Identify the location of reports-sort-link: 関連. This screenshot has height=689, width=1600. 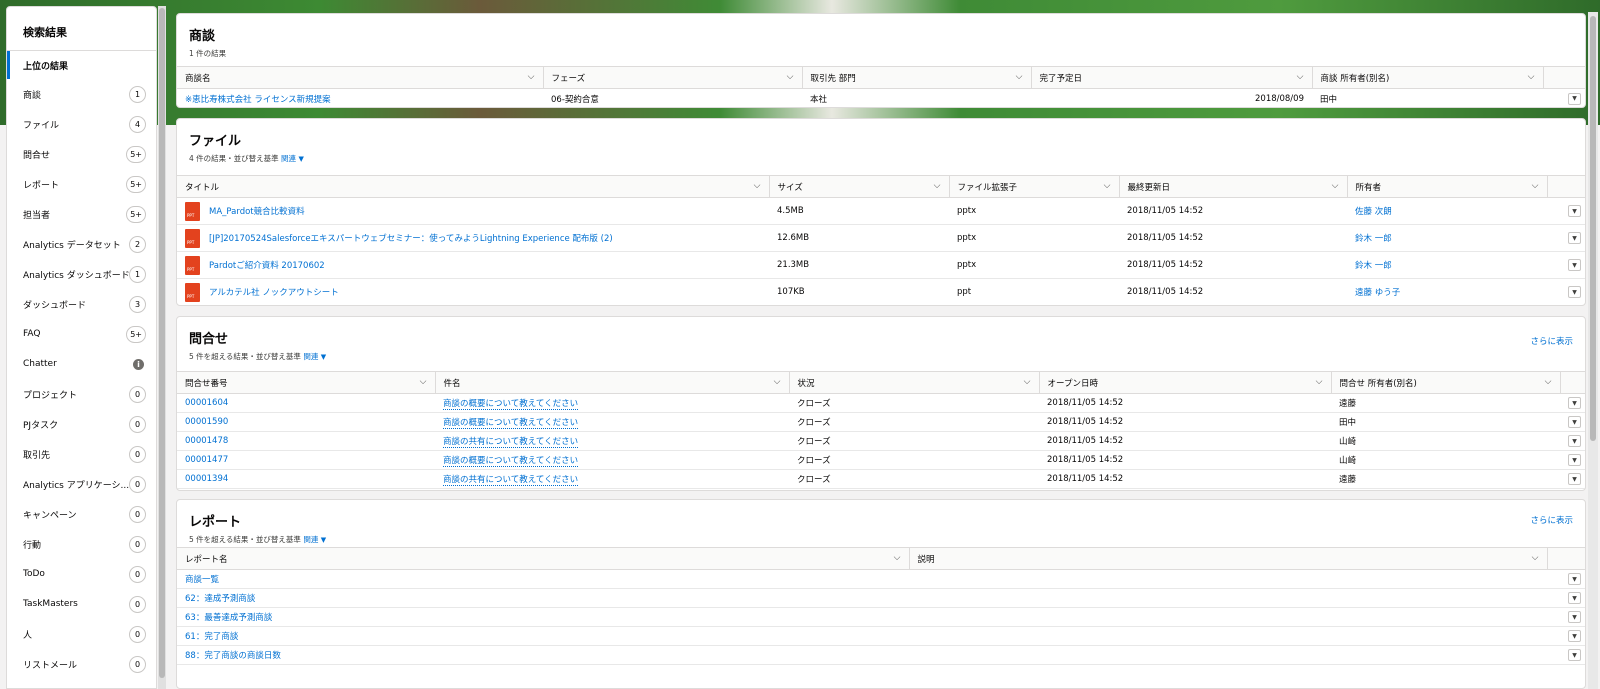
(310, 539).